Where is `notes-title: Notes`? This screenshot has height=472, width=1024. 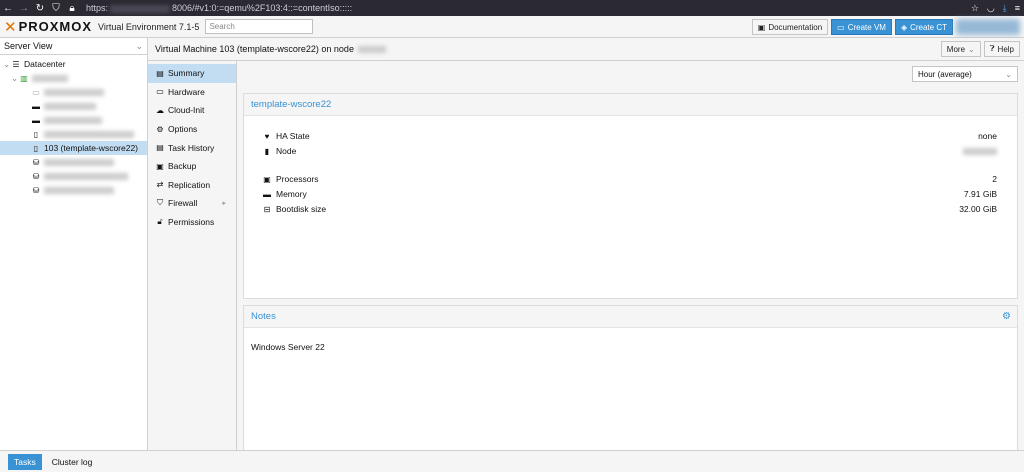 notes-title: Notes is located at coordinates (263, 316).